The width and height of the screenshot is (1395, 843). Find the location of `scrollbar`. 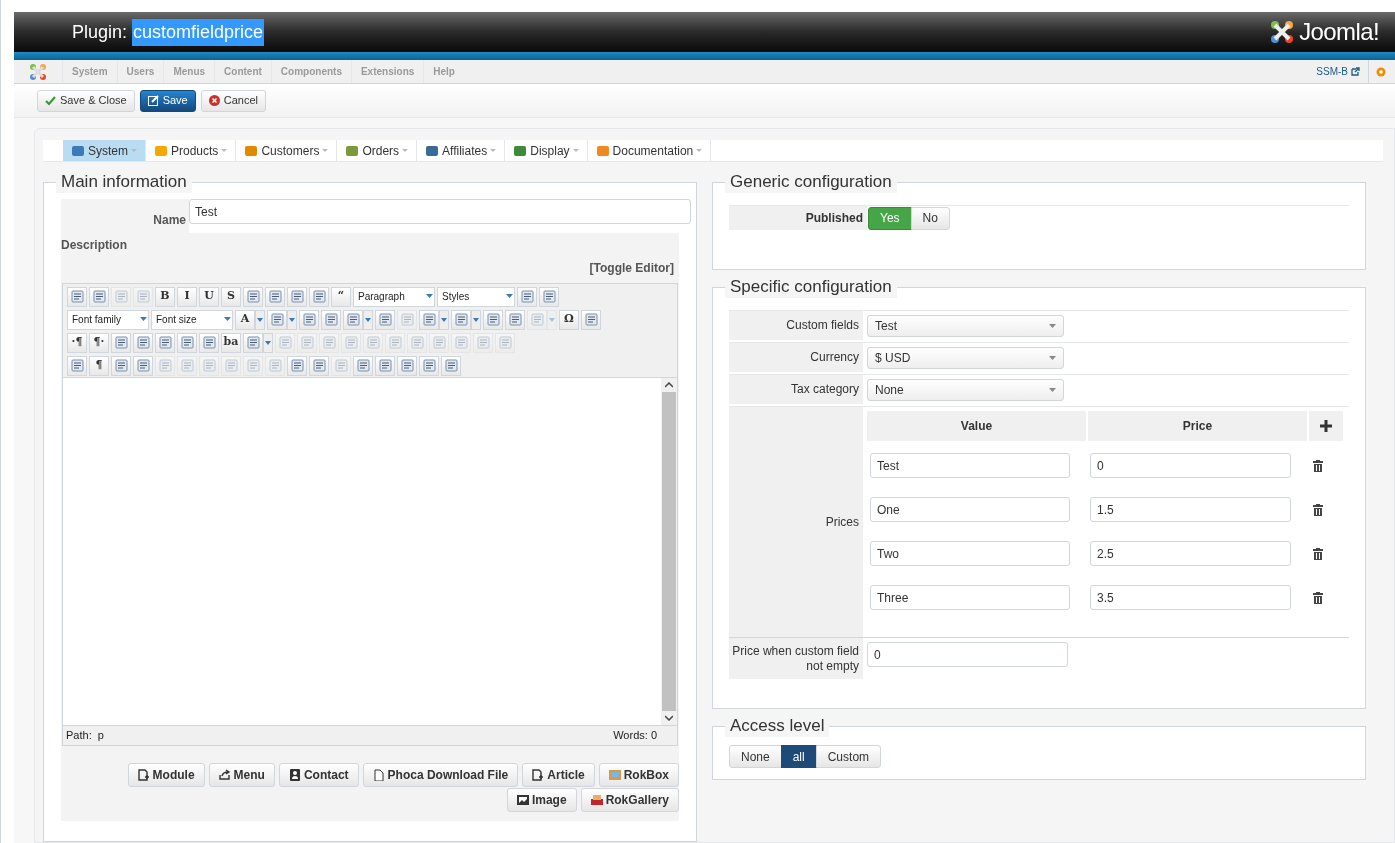

scrollbar is located at coordinates (669, 551).